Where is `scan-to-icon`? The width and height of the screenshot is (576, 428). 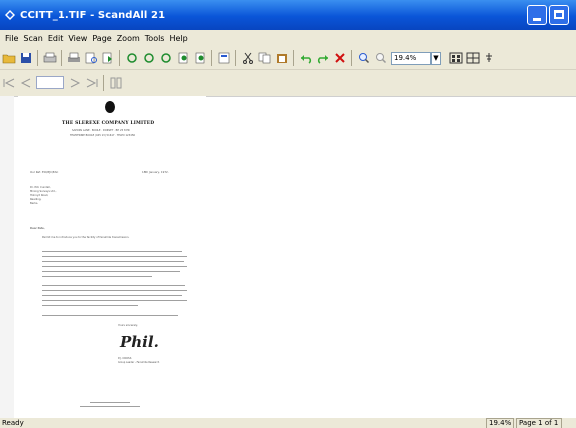 scan-to-icon is located at coordinates (108, 58).